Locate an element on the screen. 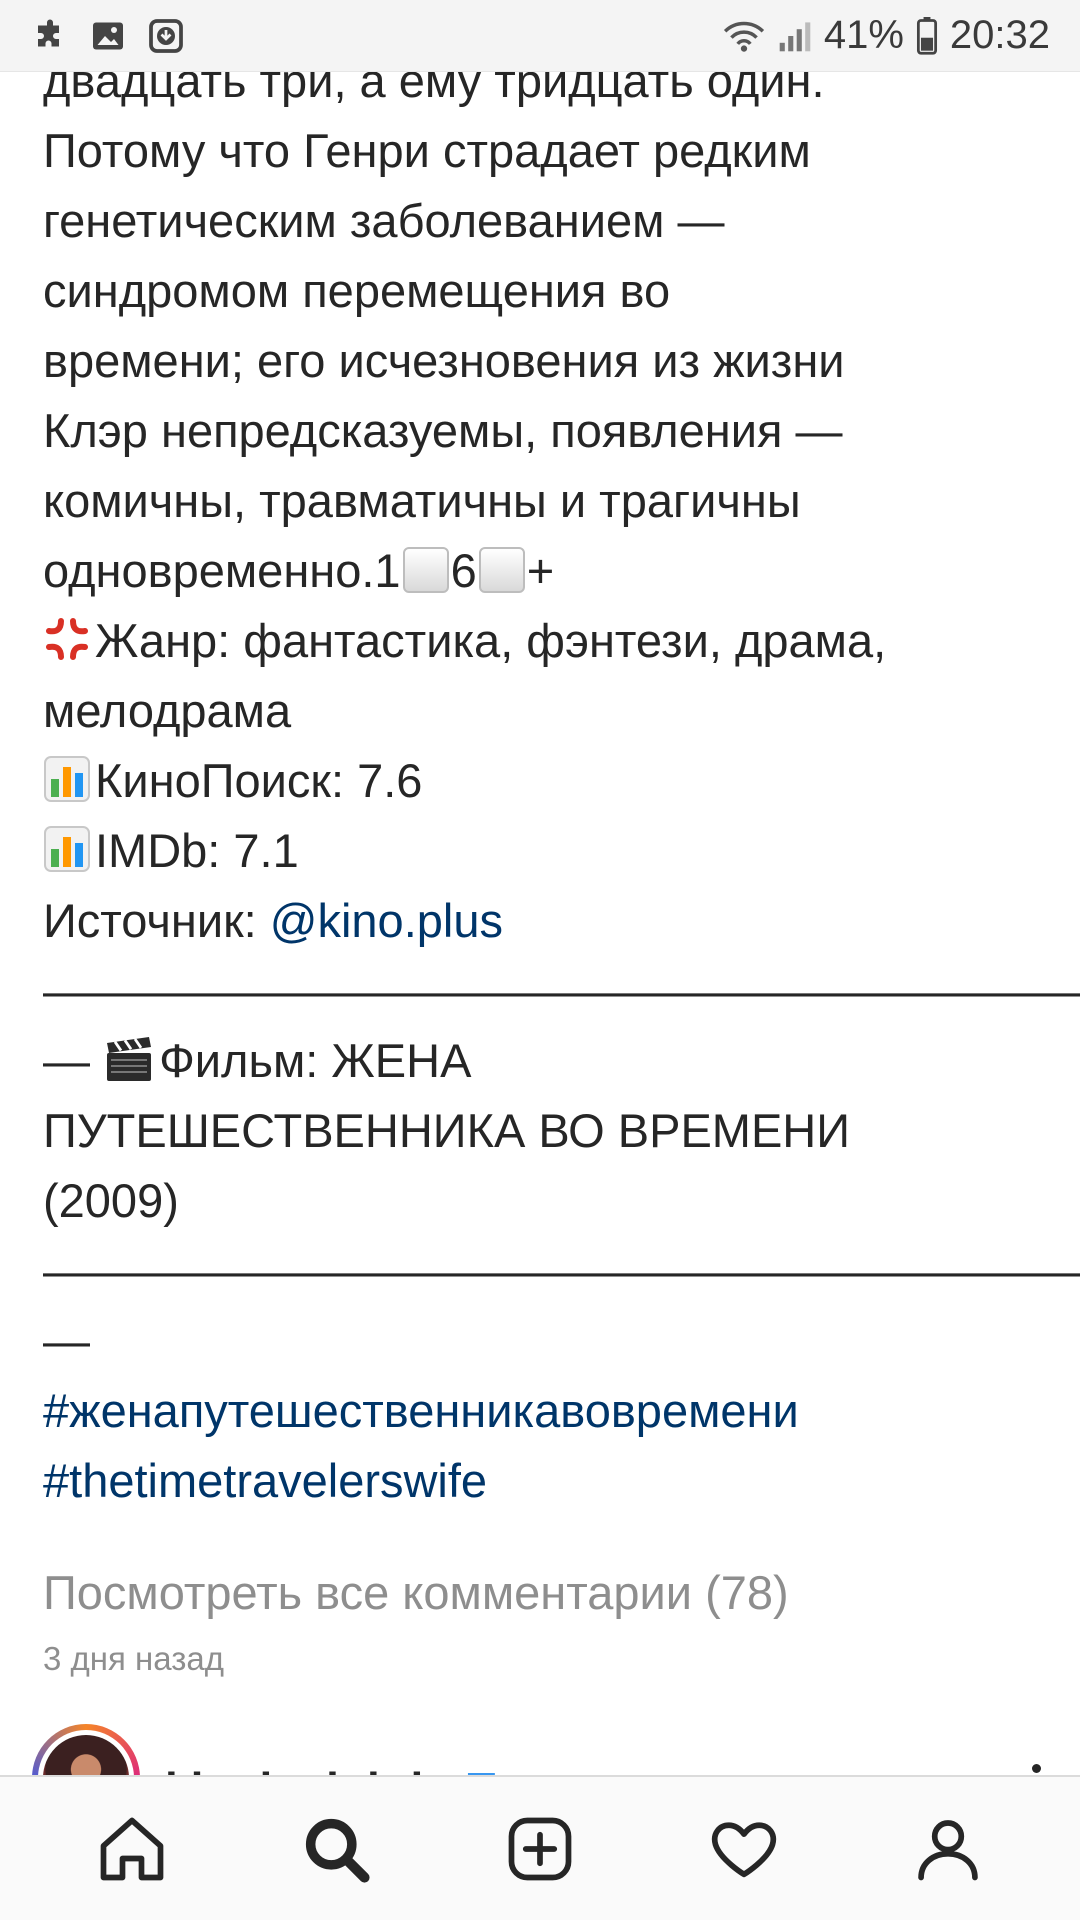  genre-text: Жанр: фантастика, фэнтези, драма, is located at coordinates (491, 640).